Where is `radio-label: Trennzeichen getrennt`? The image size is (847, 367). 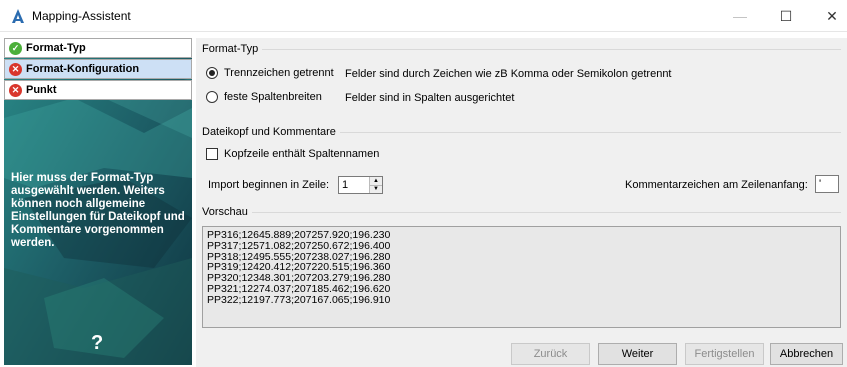
radio-label: Trennzeichen getrennt is located at coordinates (279, 73).